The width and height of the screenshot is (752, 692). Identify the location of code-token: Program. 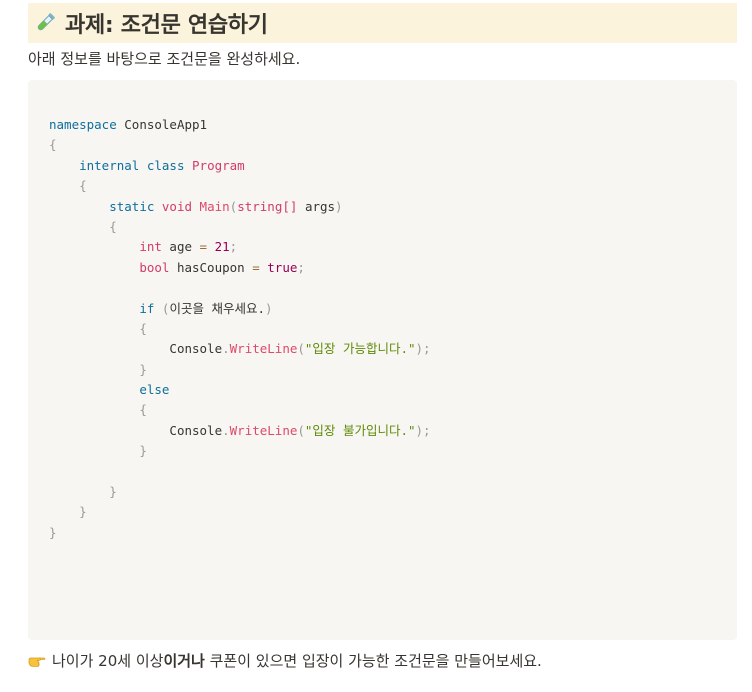
(218, 165).